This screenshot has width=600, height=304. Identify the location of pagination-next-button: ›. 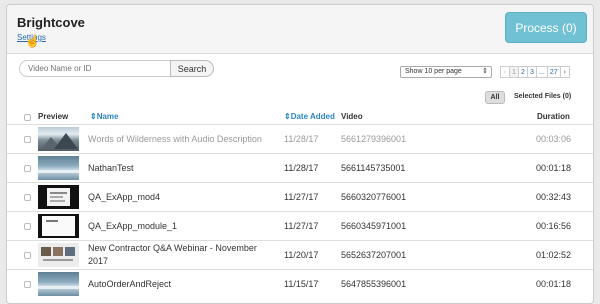
(564, 72).